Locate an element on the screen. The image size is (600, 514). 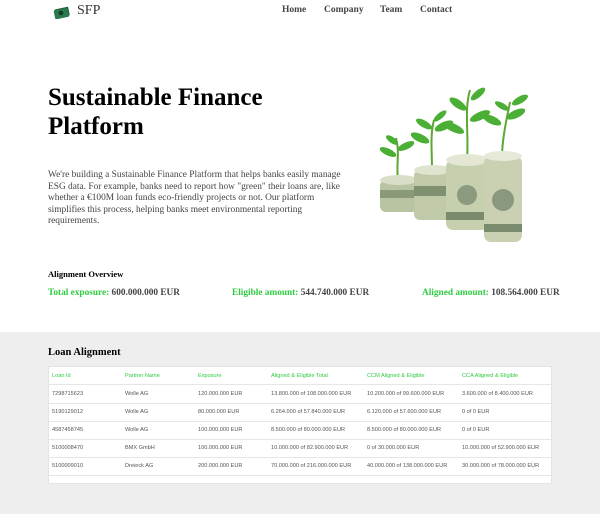
cell-total: 70.000.000 of 216.000.000 EUR is located at coordinates (311, 466).